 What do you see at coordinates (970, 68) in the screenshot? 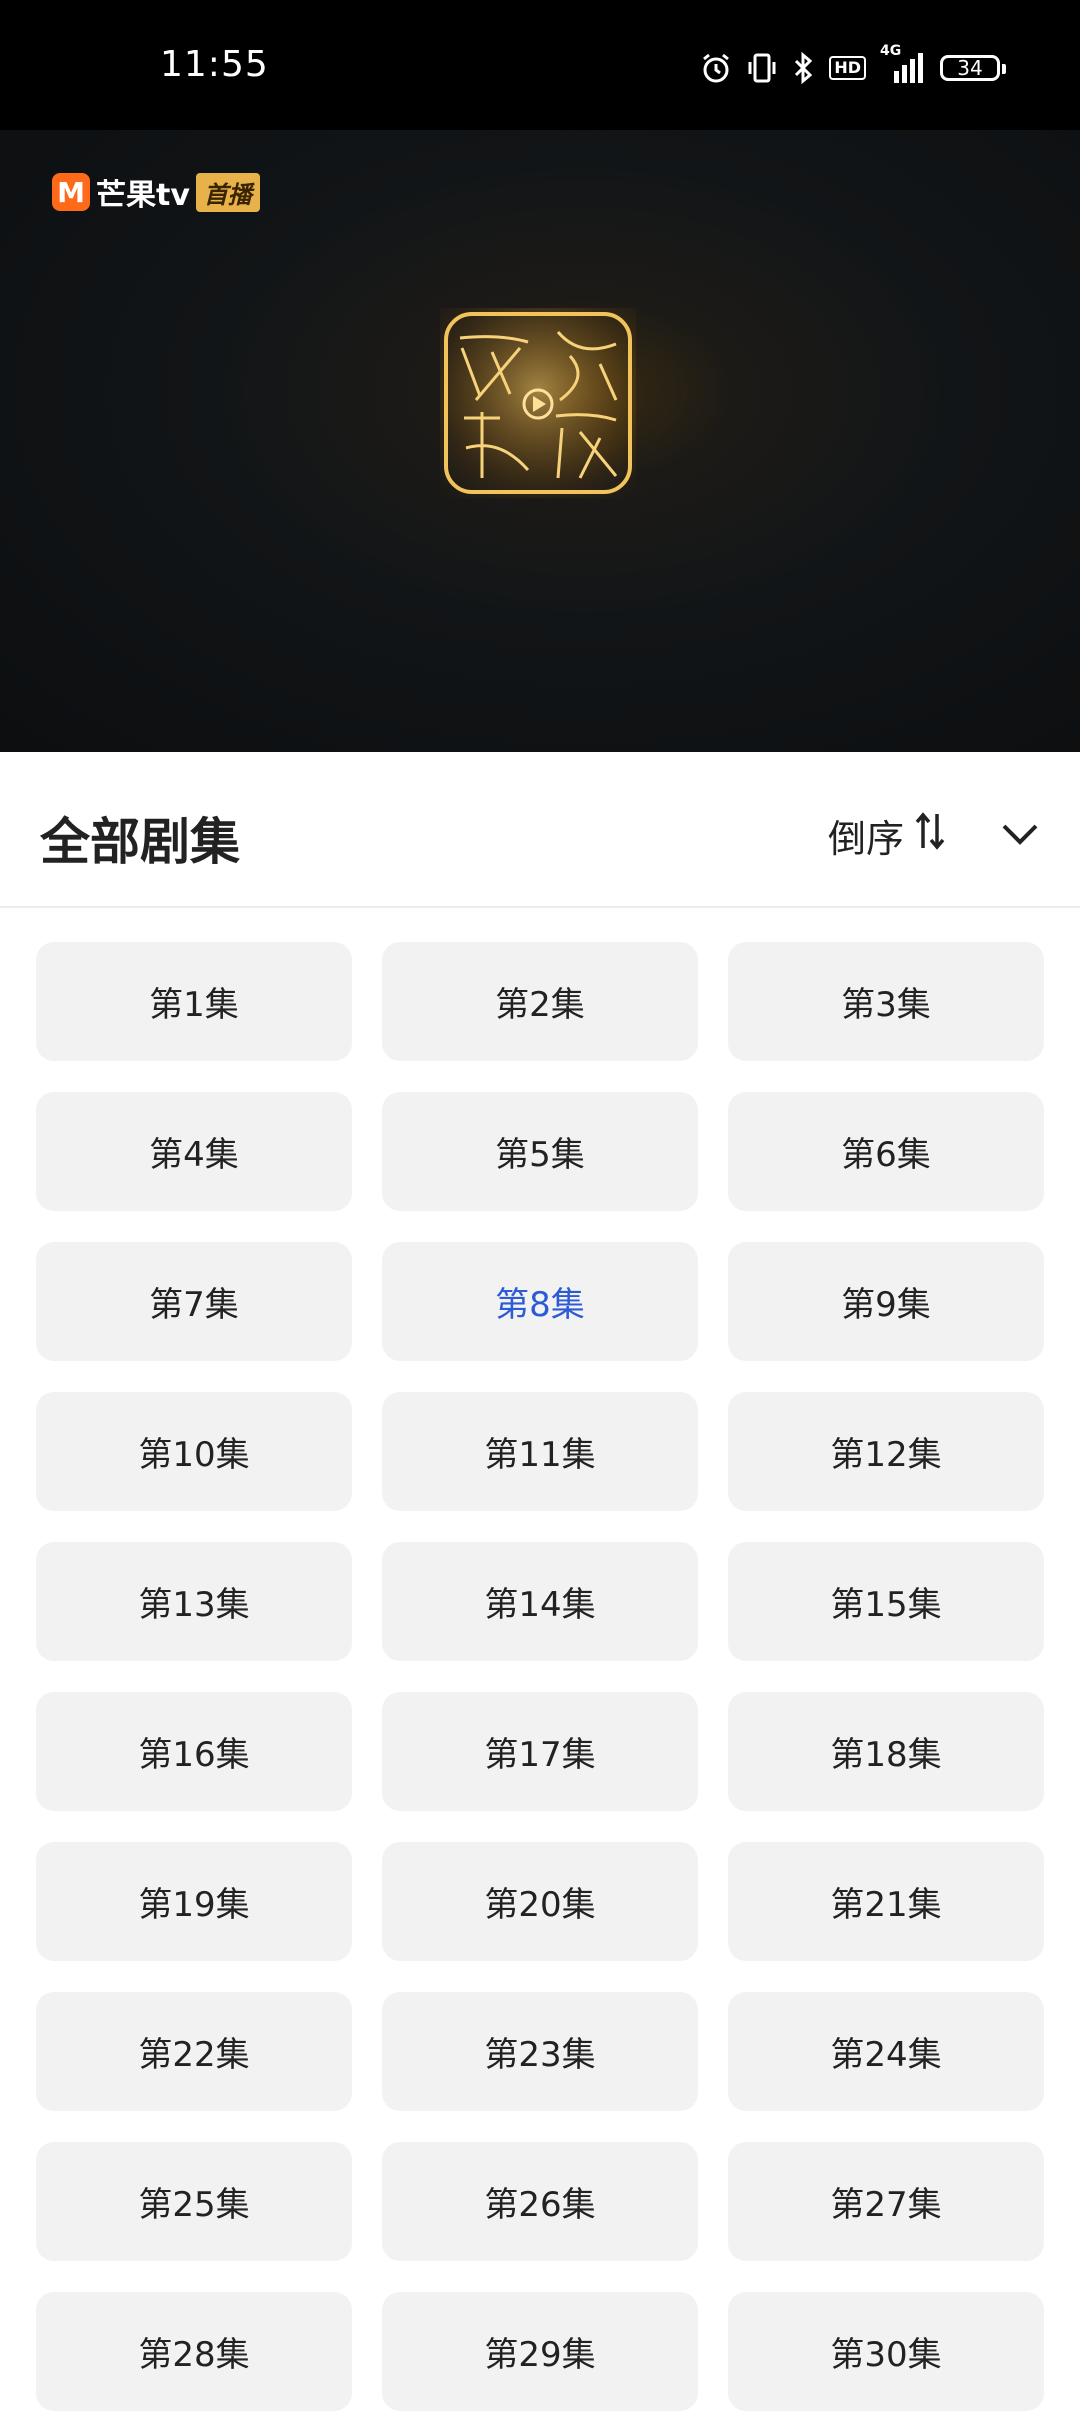
I see `battery-level: 34` at bounding box center [970, 68].